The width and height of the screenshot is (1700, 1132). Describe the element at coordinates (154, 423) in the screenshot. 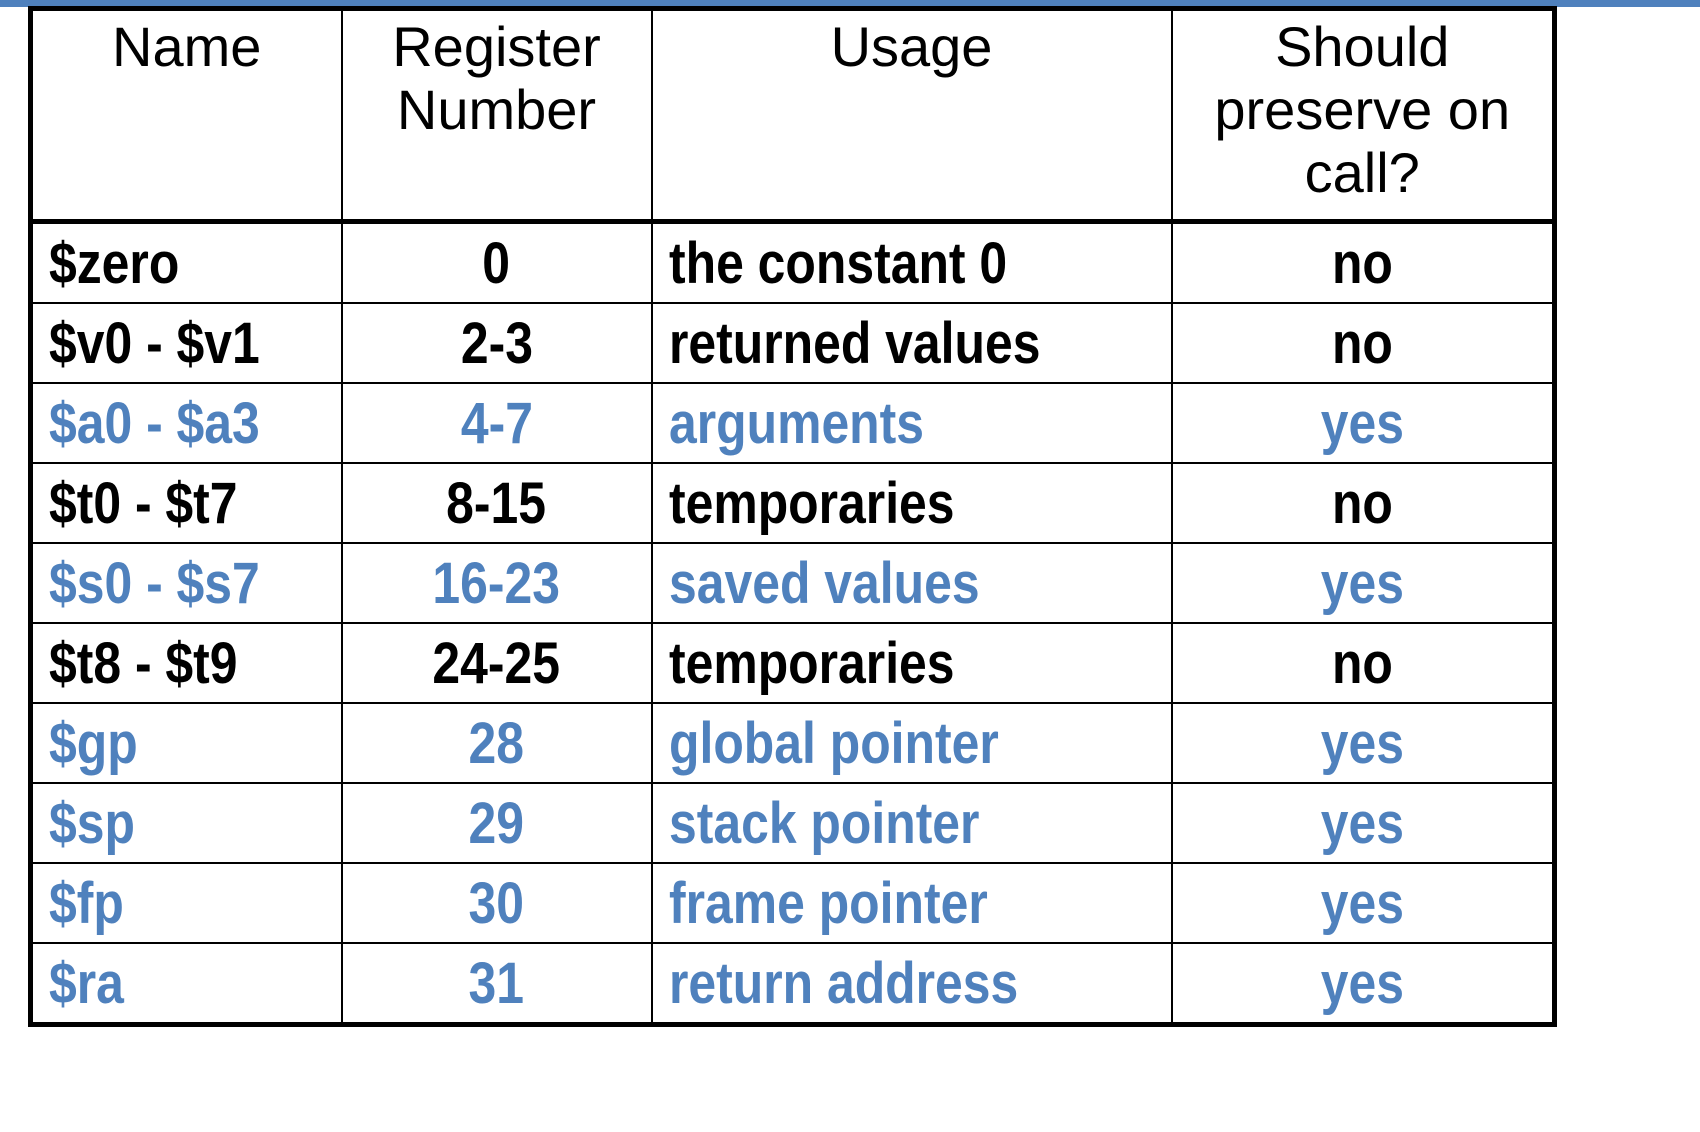

I see `cell-register-name-text: $a0 - $a3` at that location.